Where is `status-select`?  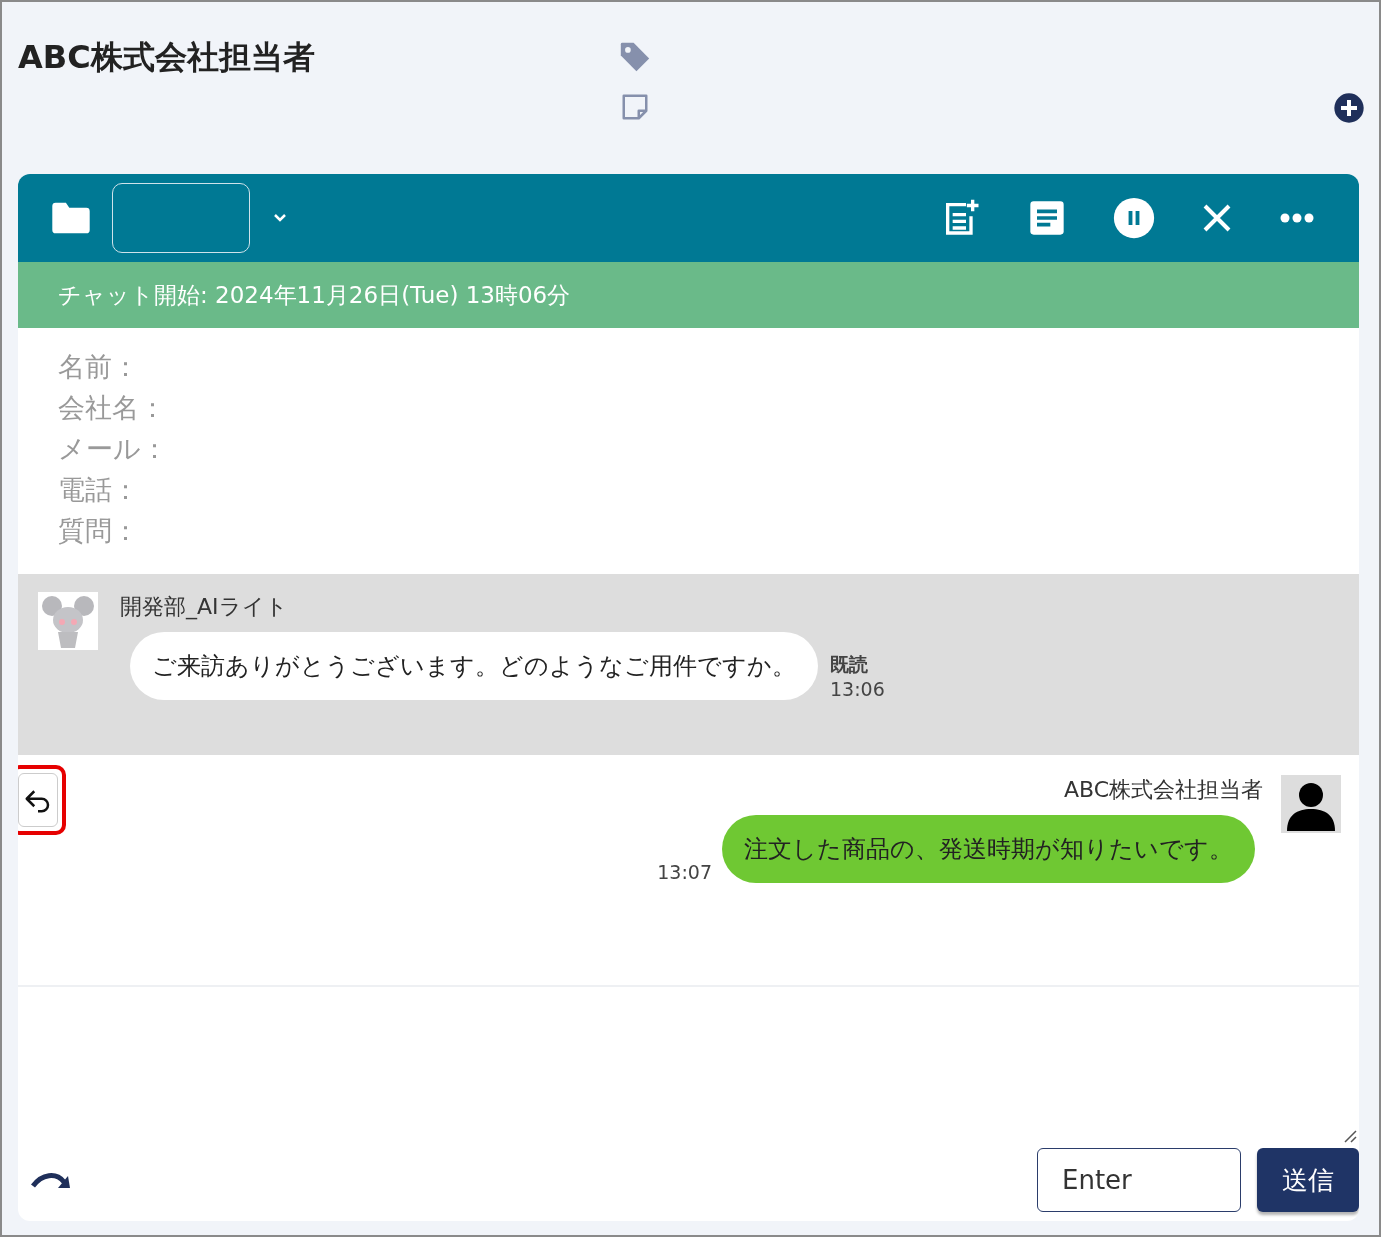
status-select is located at coordinates (181, 218).